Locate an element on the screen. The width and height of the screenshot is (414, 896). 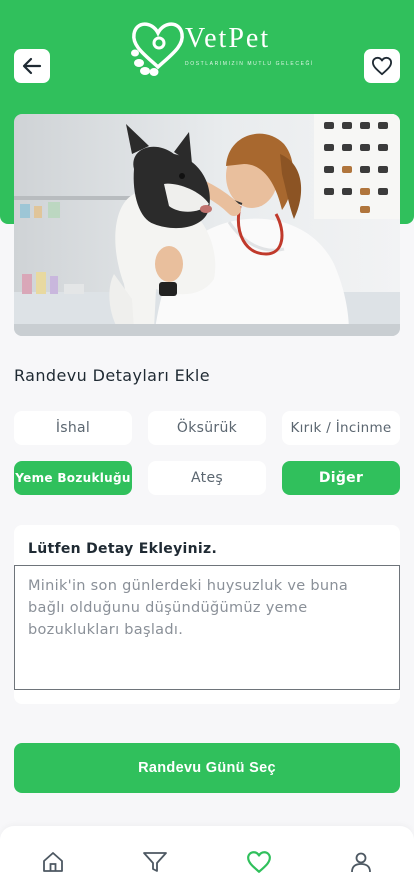
tab-filter is located at coordinates (155, 862).